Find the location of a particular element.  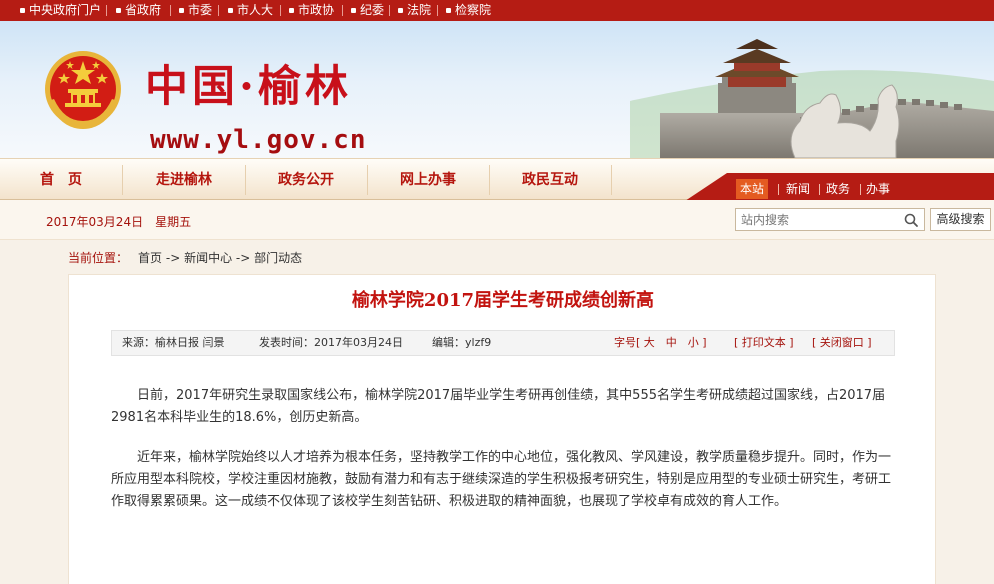

main-nav: 首 页 走进榆林 政务公开 网上办事 政民互动 本站 新闻 政务 办事 is located at coordinates (497, 179).